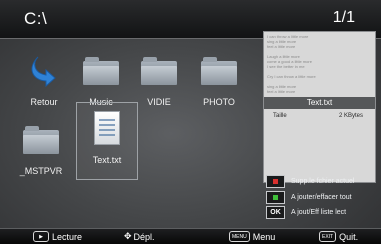 The width and height of the screenshot is (381, 244). What do you see at coordinates (44, 71) in the screenshot?
I see `back-arrow-icon` at bounding box center [44, 71].